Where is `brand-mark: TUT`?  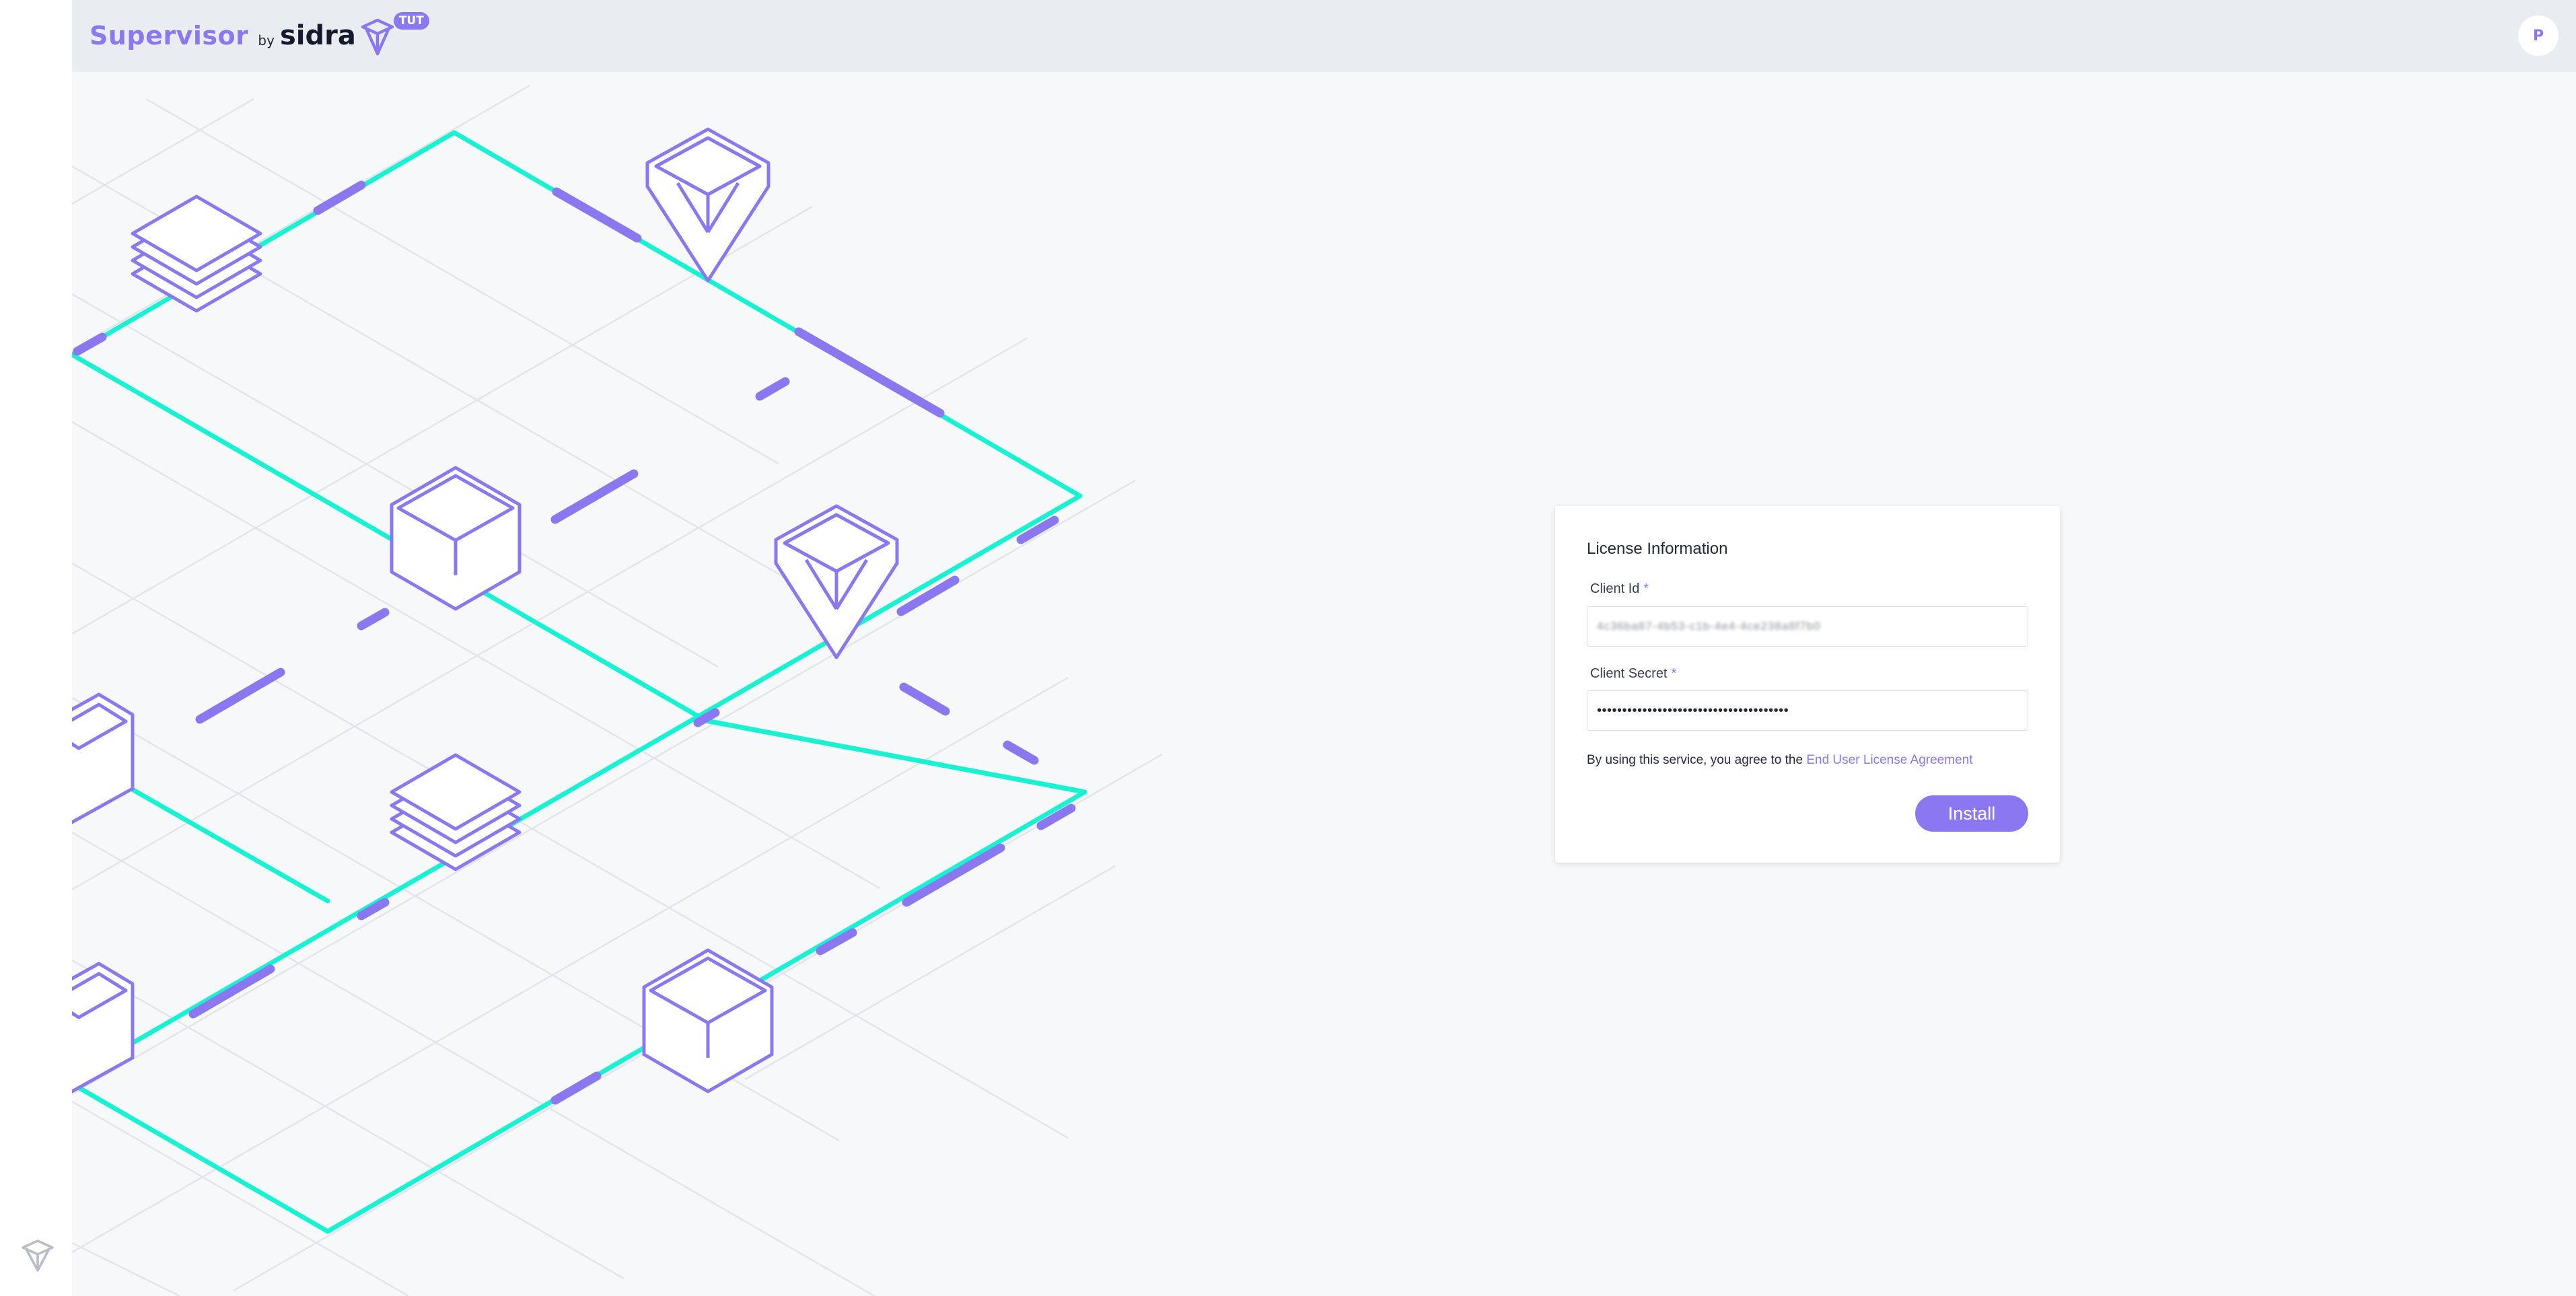 brand-mark: TUT is located at coordinates (394, 35).